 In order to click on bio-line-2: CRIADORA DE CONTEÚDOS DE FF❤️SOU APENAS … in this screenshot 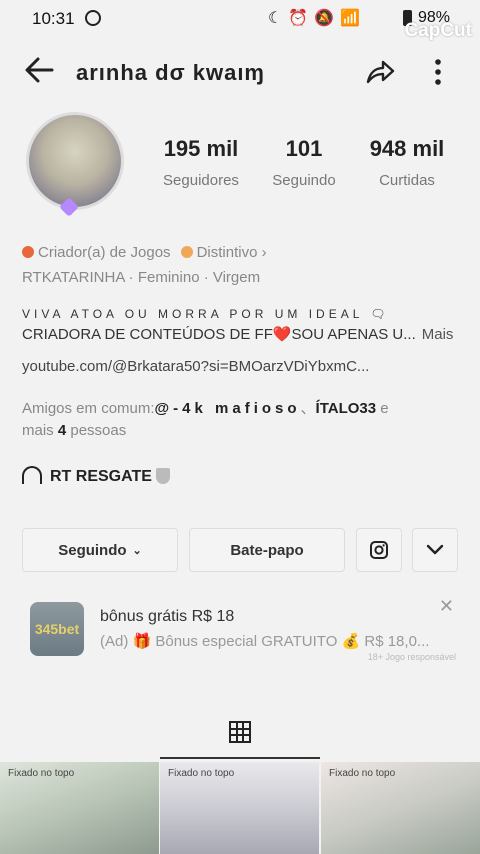, I will do `click(237, 334)`.